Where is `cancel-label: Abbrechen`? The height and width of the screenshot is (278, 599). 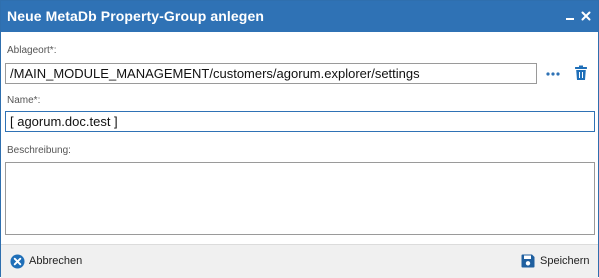 cancel-label: Abbrechen is located at coordinates (56, 261).